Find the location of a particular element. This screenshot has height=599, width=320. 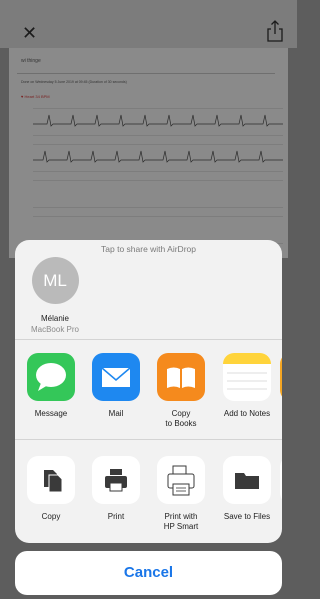

mail-icon is located at coordinates (116, 377).